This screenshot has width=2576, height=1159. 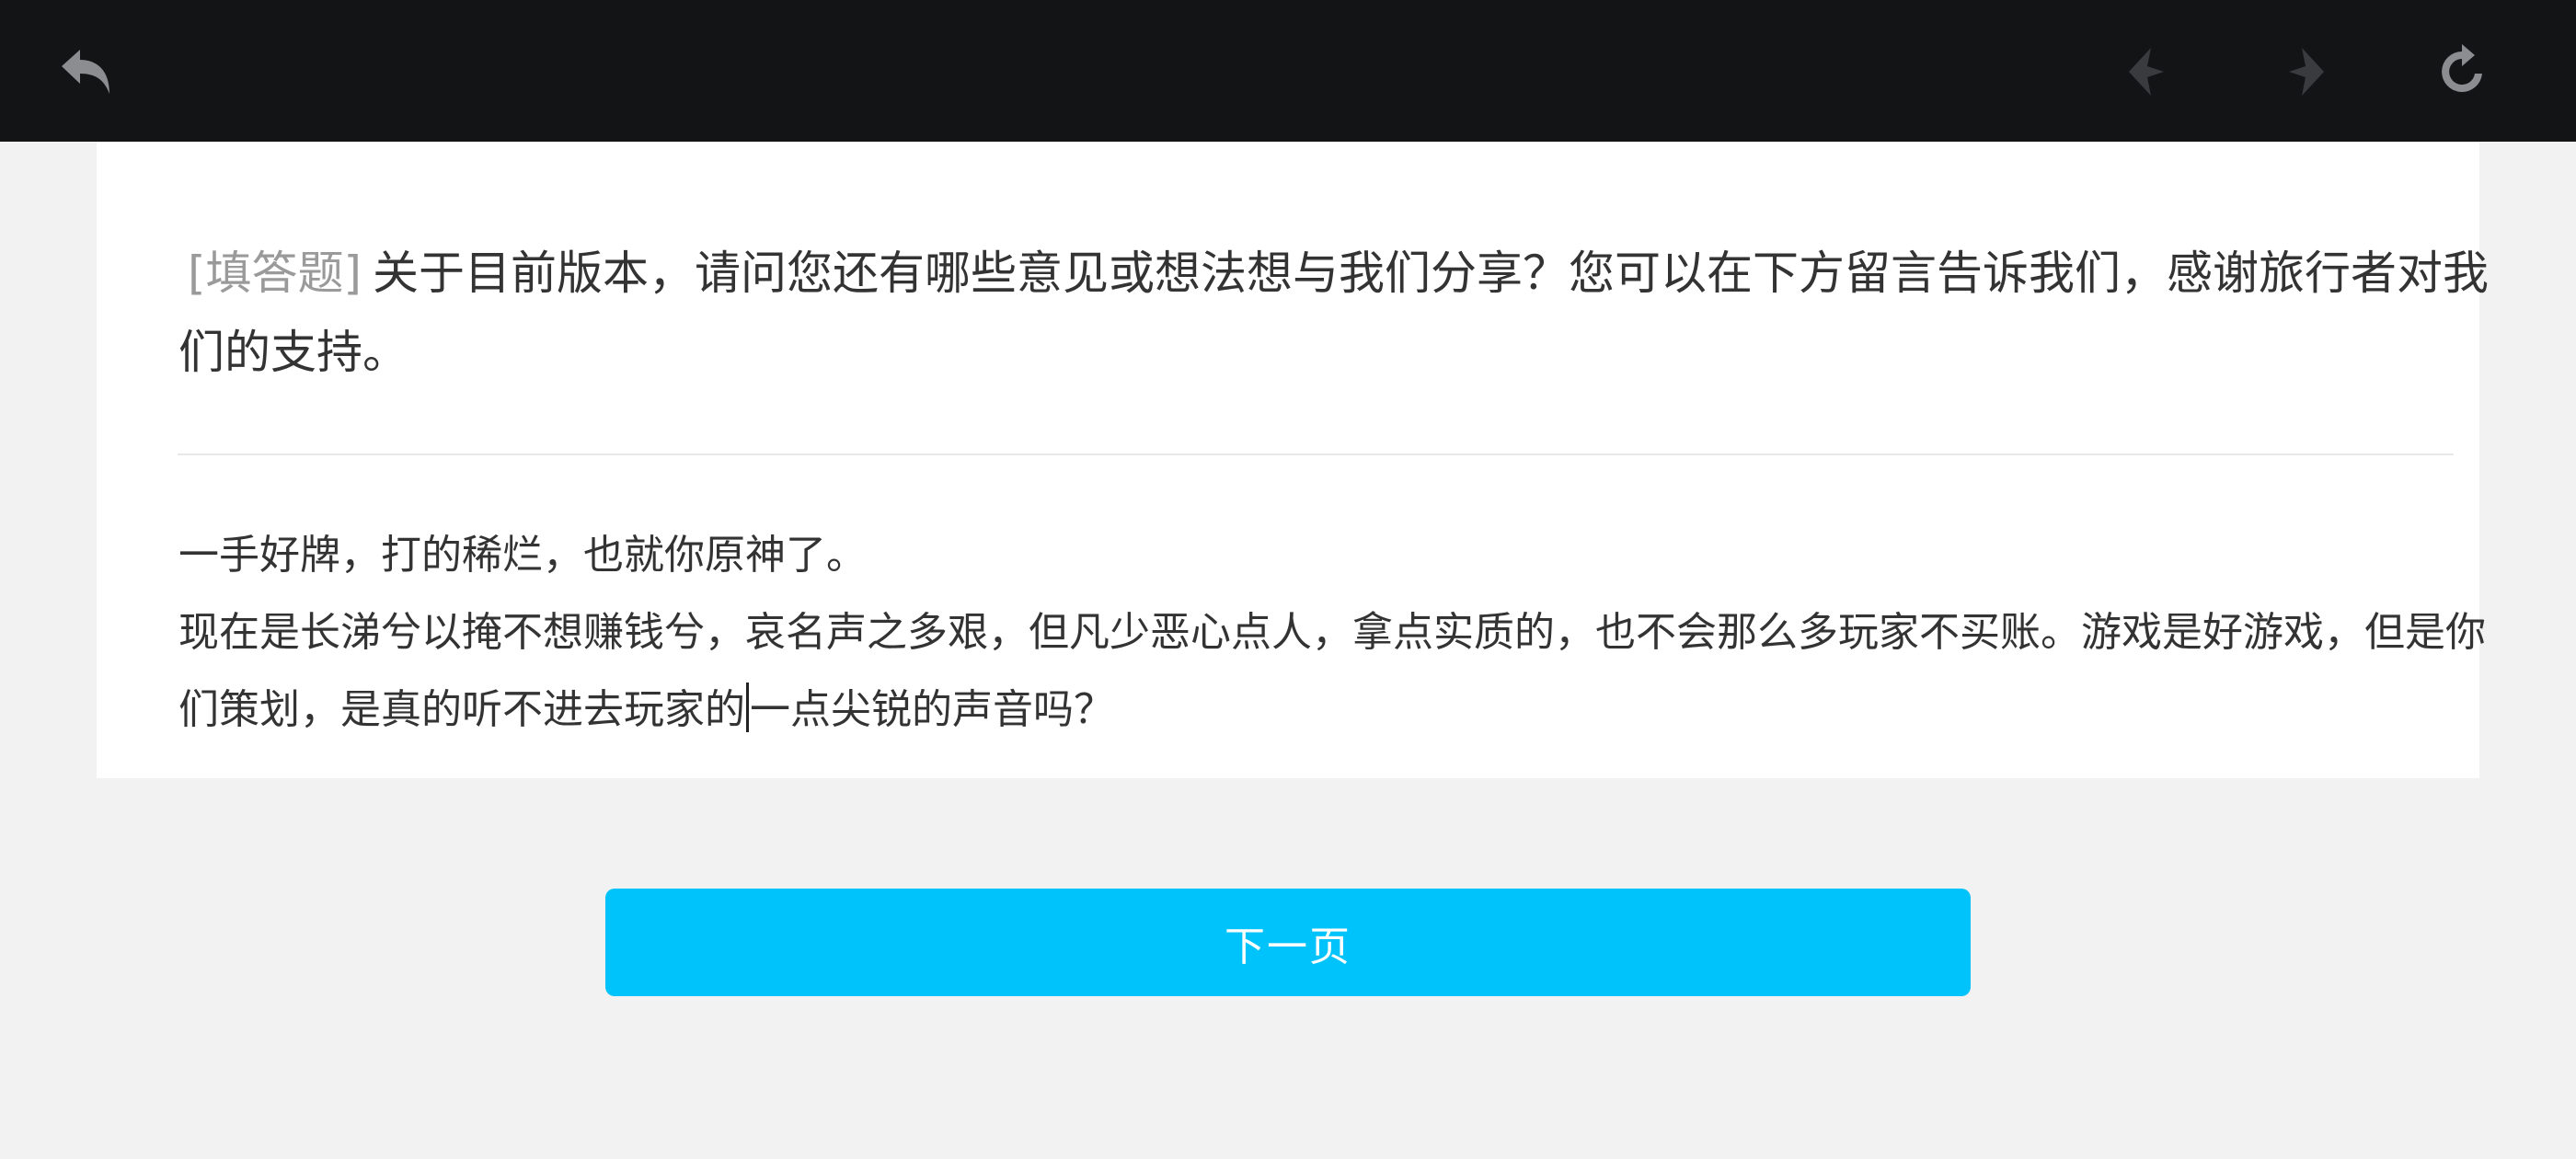 I want to click on undo-arrow-icon, so click(x=85, y=72).